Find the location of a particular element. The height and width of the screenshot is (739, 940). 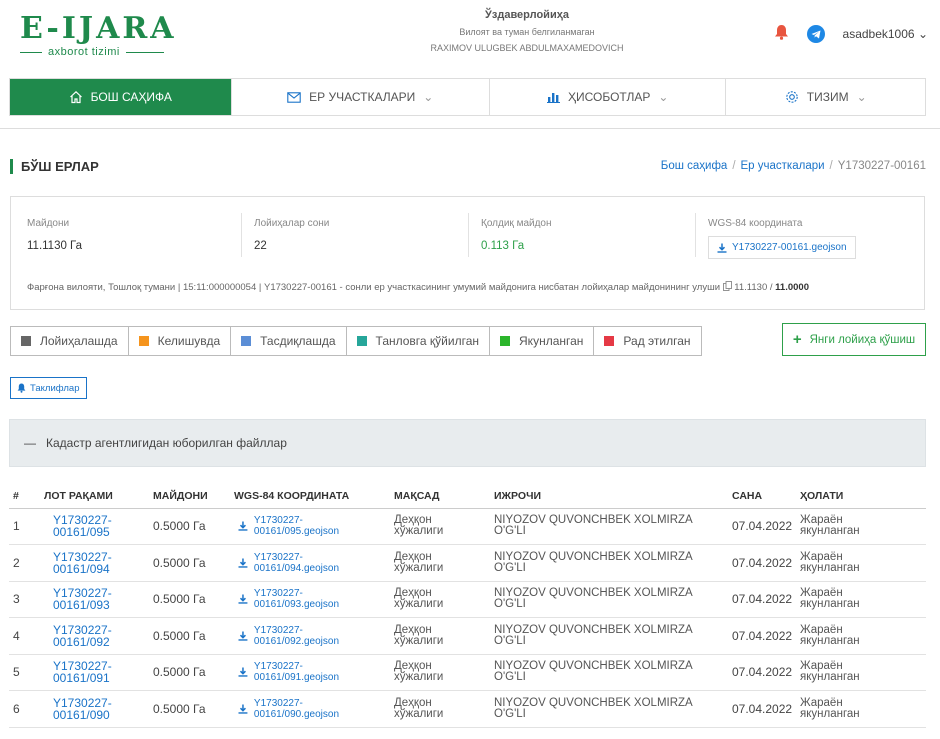

row-number: 2 is located at coordinates (21, 563).